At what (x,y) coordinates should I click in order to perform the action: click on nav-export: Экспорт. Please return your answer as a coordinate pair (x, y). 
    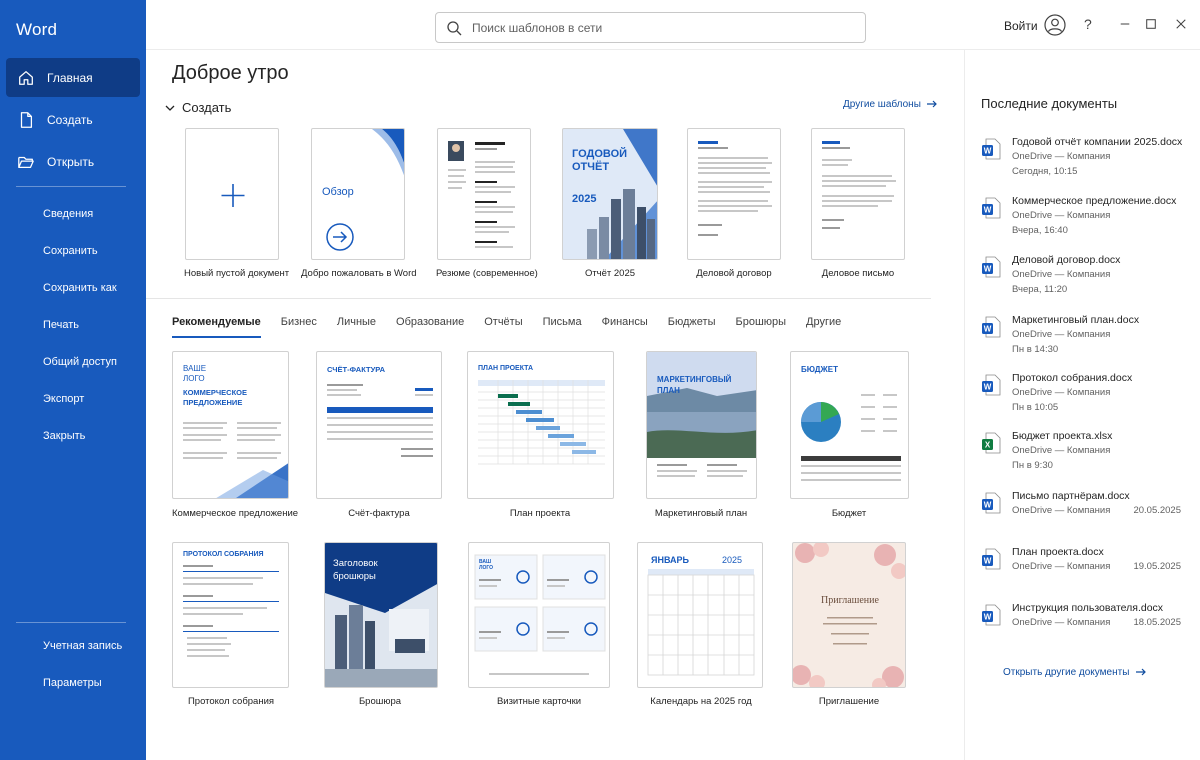
    Looking at the image, I should click on (73, 401).